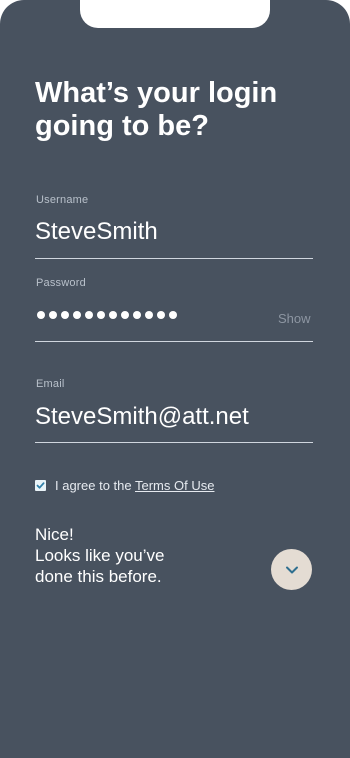 This screenshot has width=350, height=758. I want to click on terms-agreement: I agree to the Terms Of Use, so click(134, 485).